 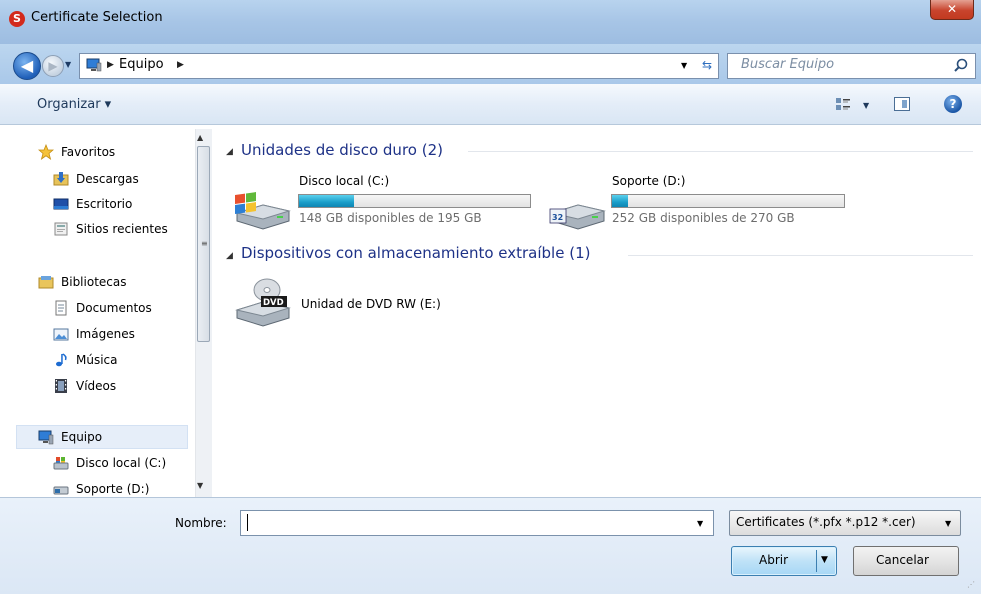 What do you see at coordinates (201, 523) in the screenshot?
I see `filename-label: Nombre:` at bounding box center [201, 523].